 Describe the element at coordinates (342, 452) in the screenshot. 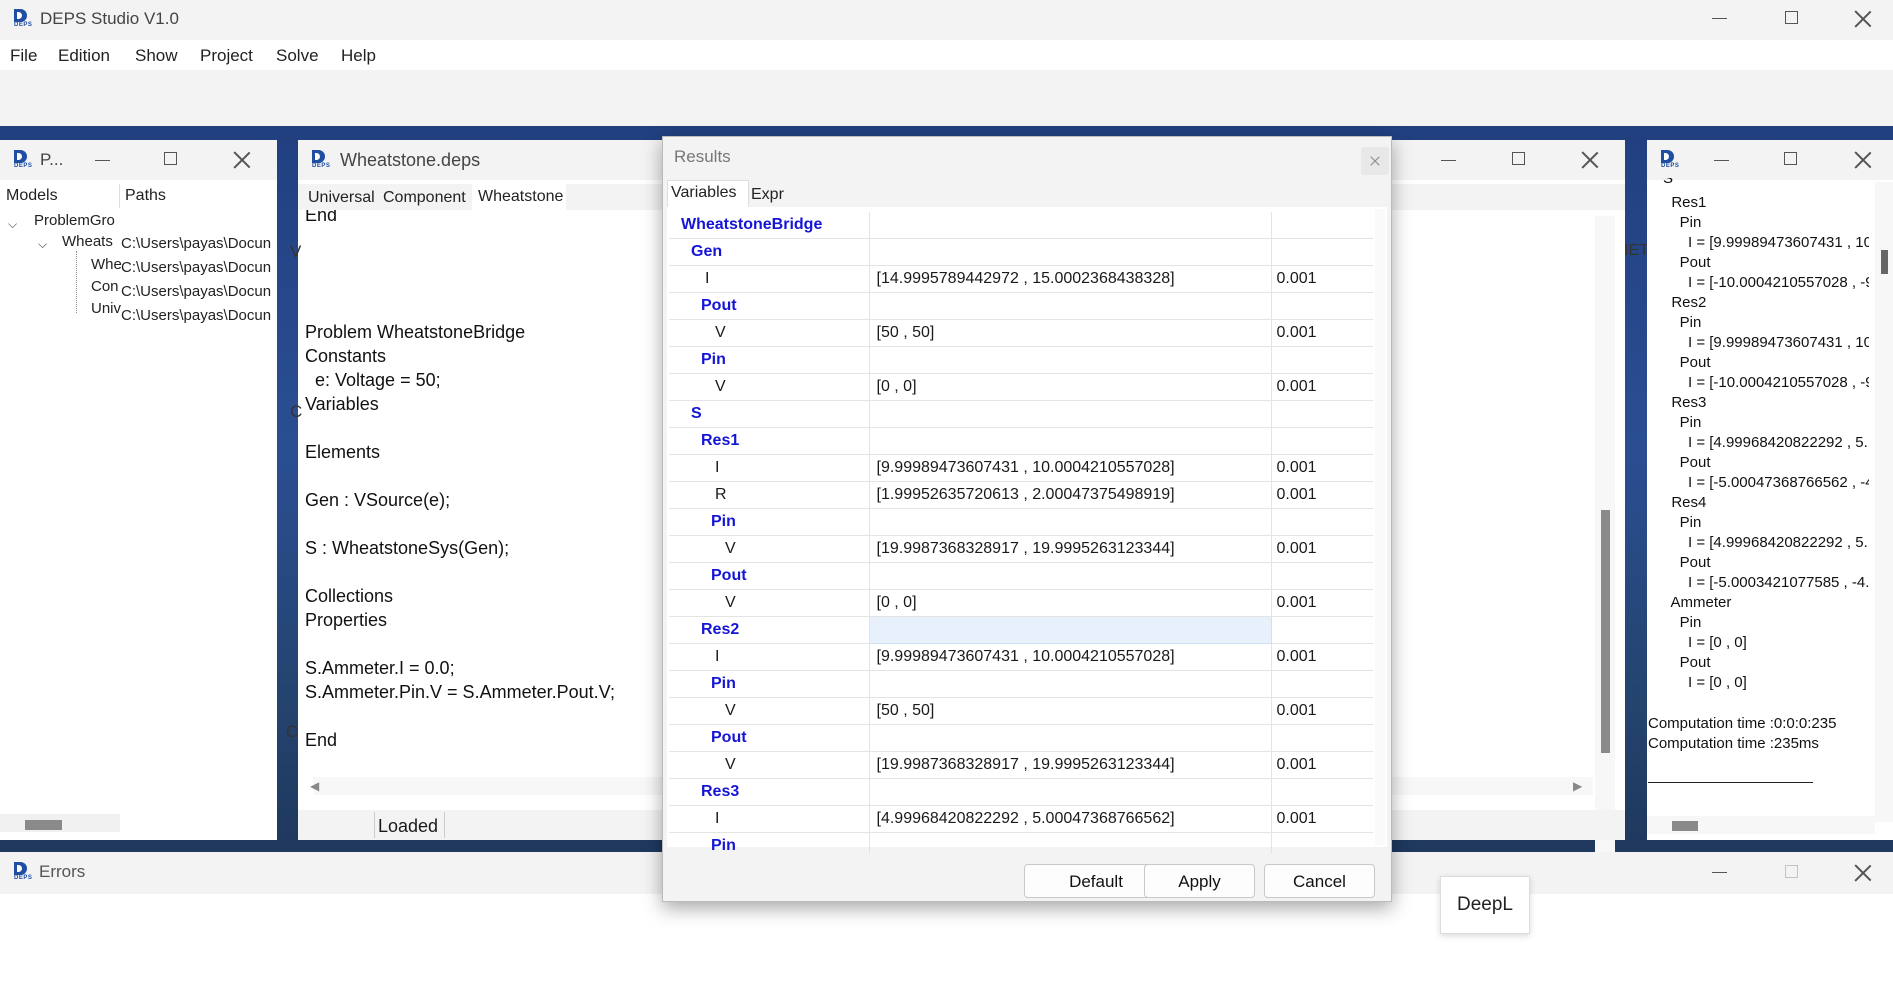

I see `code-line: Elements` at that location.